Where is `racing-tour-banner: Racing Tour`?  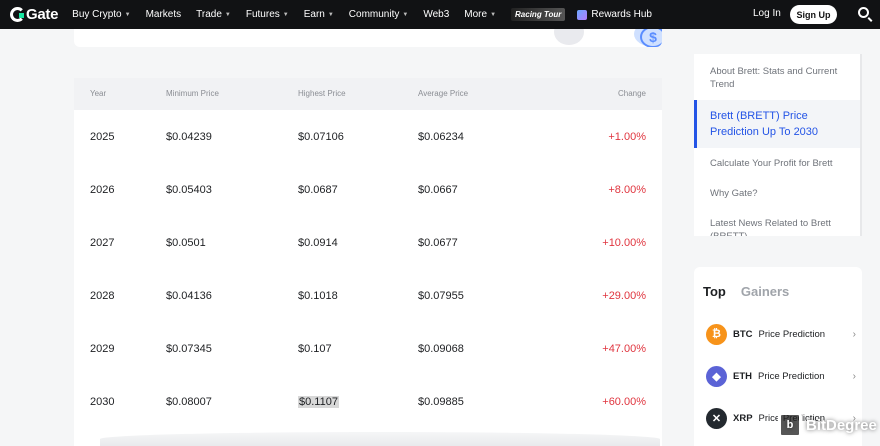
racing-tour-banner: Racing Tour is located at coordinates (538, 14).